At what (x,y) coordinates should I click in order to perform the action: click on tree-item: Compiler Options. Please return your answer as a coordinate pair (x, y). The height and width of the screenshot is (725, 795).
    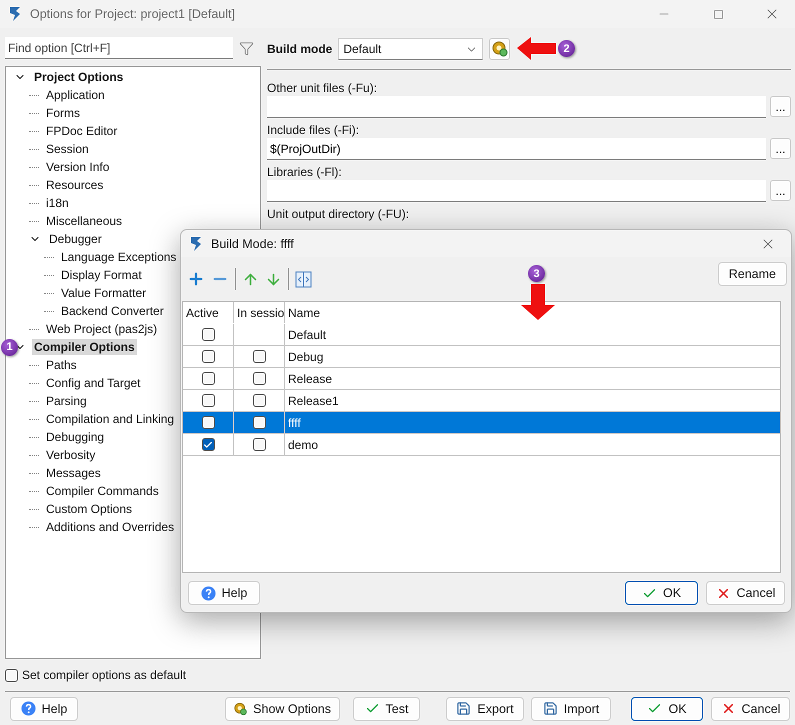
    Looking at the image, I should click on (84, 347).